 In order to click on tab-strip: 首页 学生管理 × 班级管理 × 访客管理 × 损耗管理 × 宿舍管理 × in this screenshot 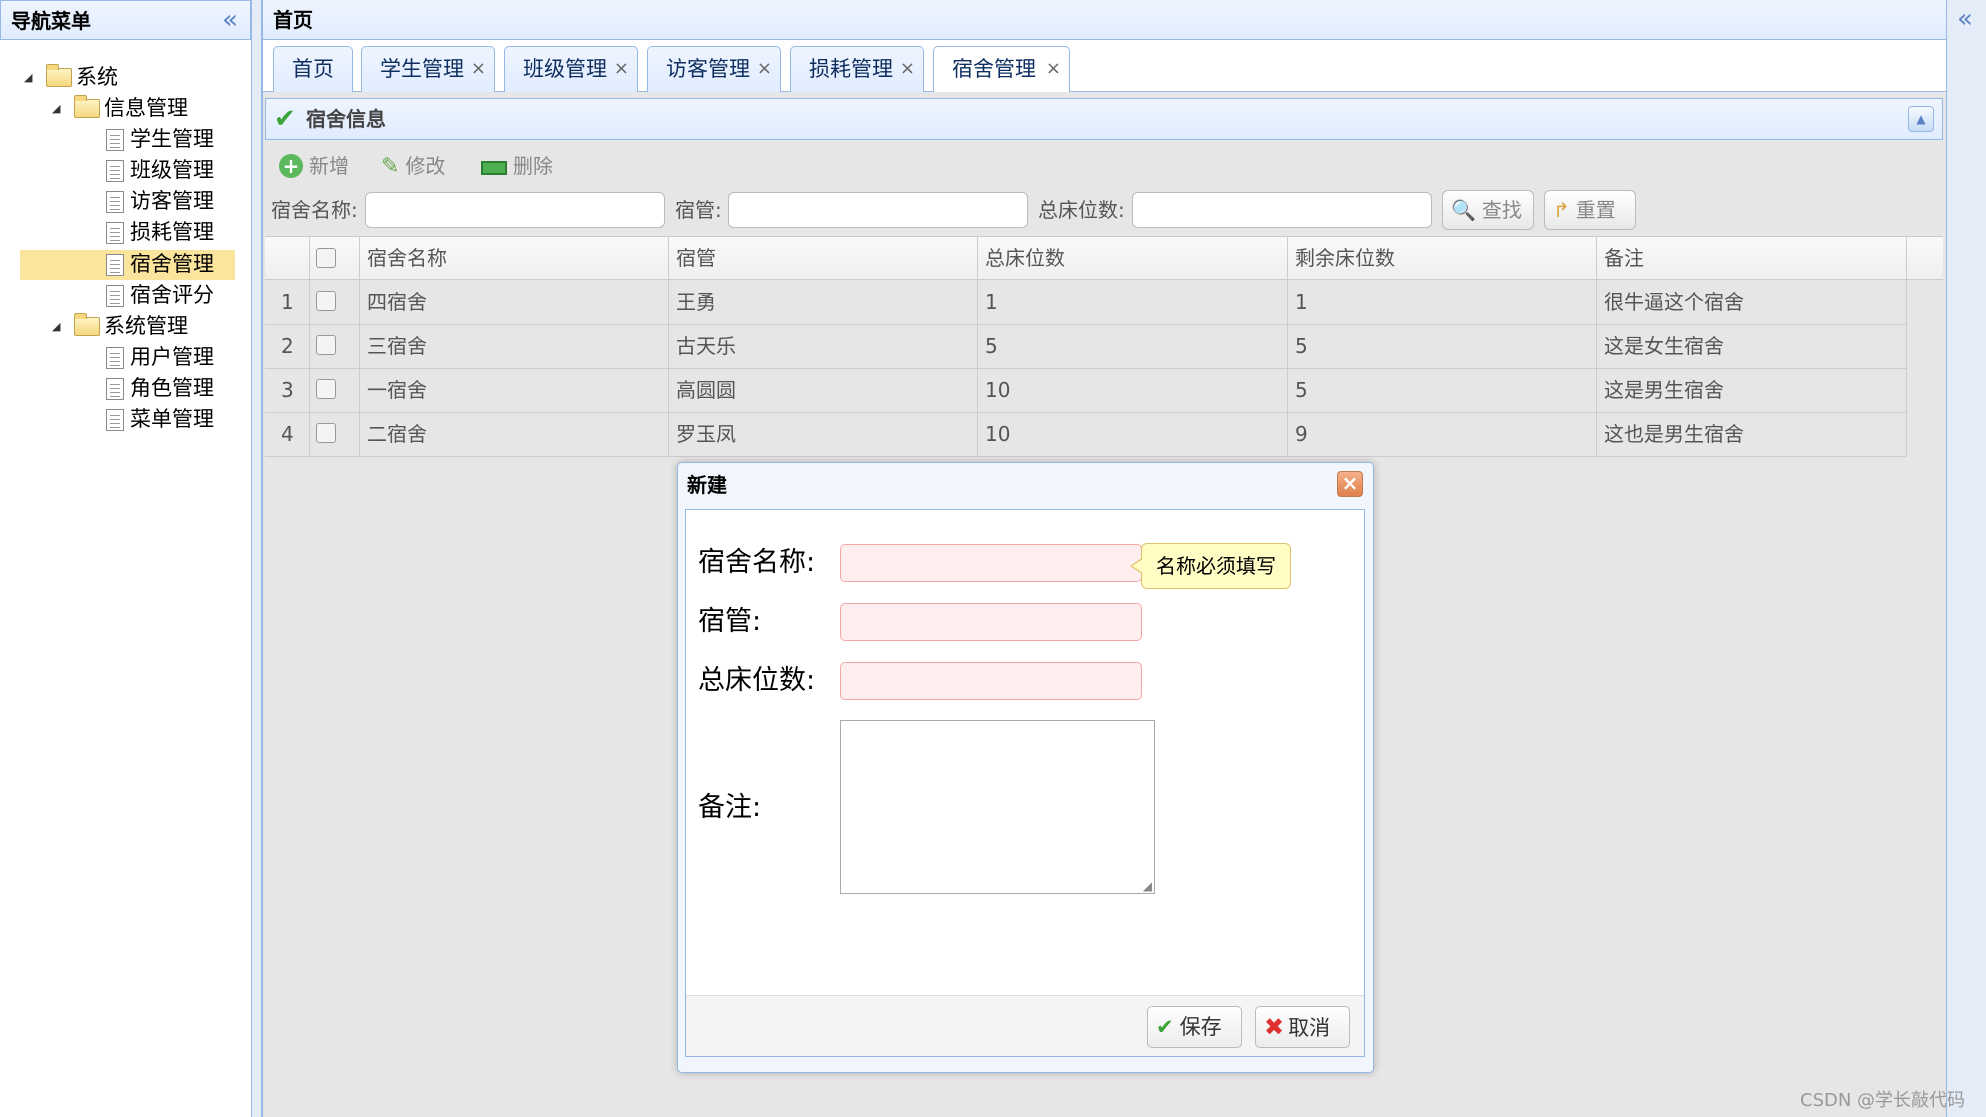, I will do `click(1105, 66)`.